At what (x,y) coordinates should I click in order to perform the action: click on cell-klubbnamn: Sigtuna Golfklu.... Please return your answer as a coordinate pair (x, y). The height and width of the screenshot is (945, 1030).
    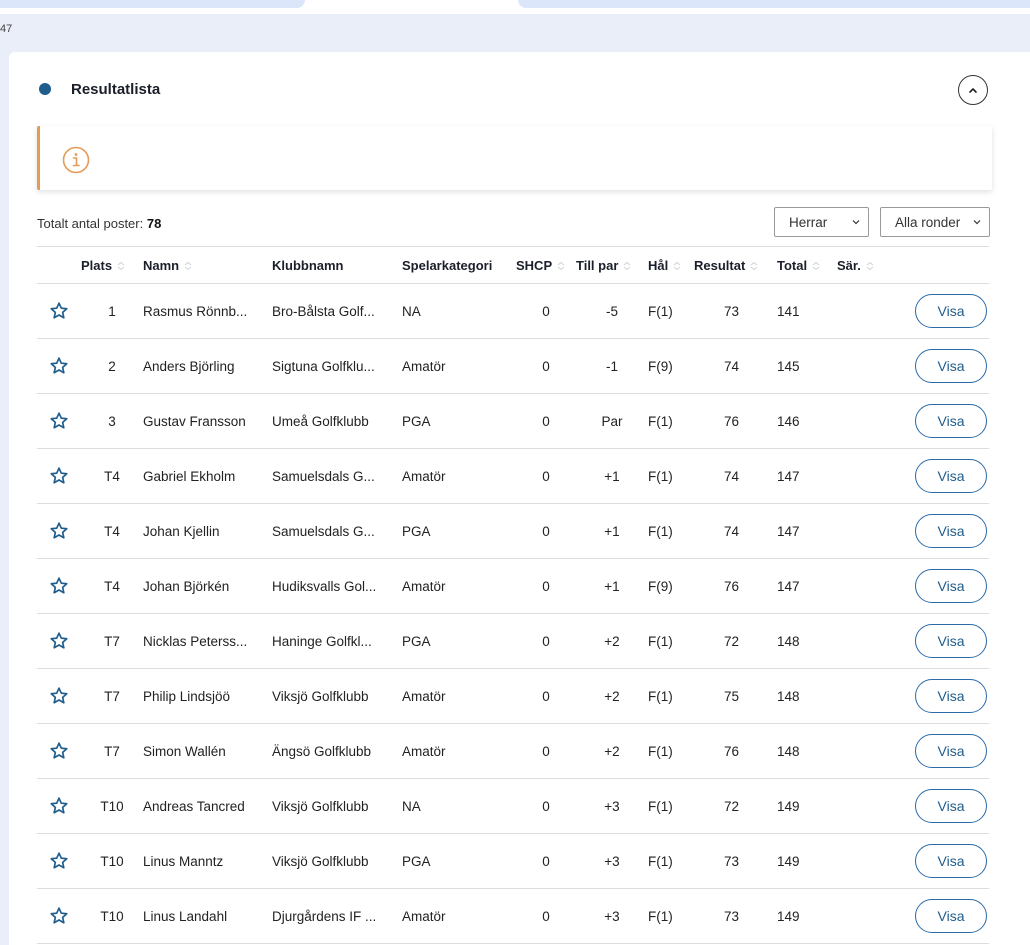
    Looking at the image, I should click on (337, 366).